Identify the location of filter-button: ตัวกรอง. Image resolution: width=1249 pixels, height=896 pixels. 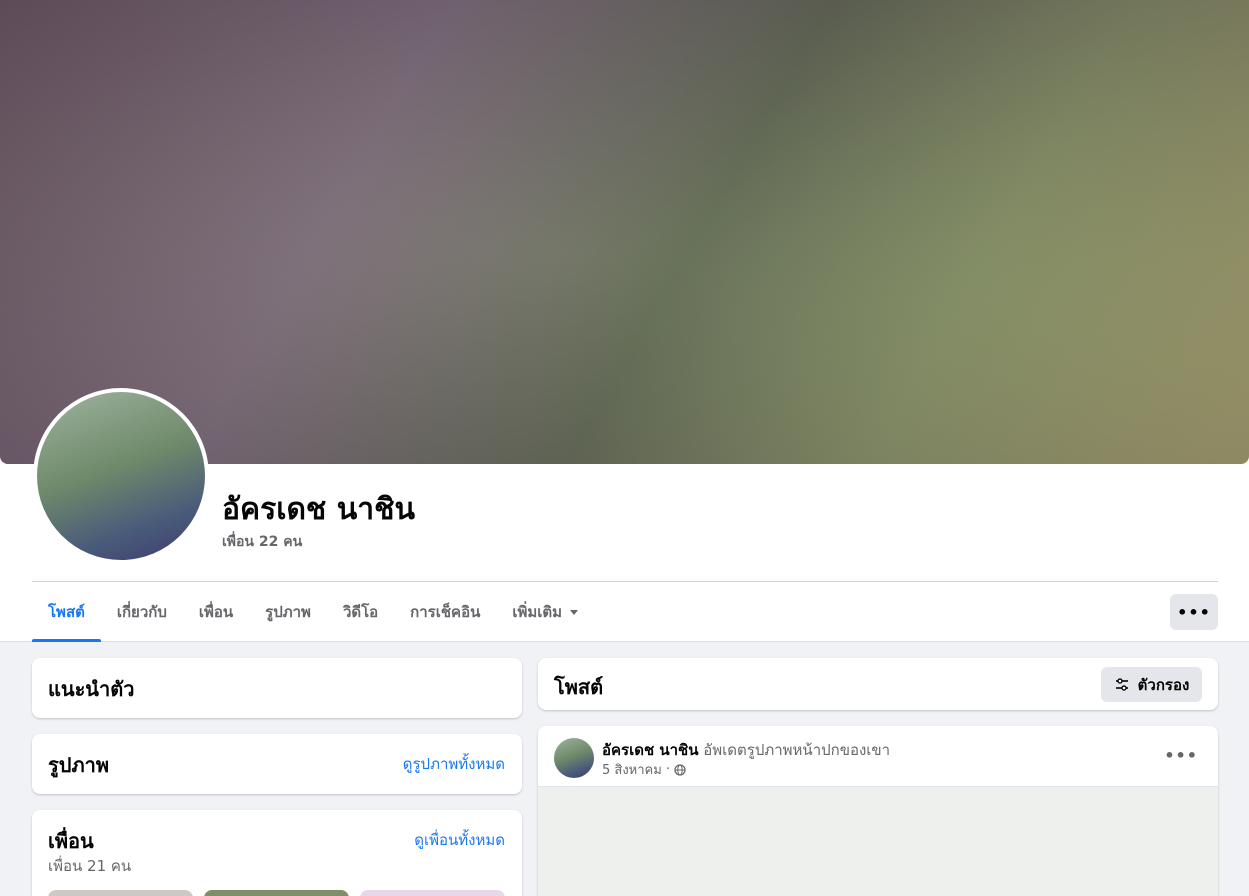
(1151, 684).